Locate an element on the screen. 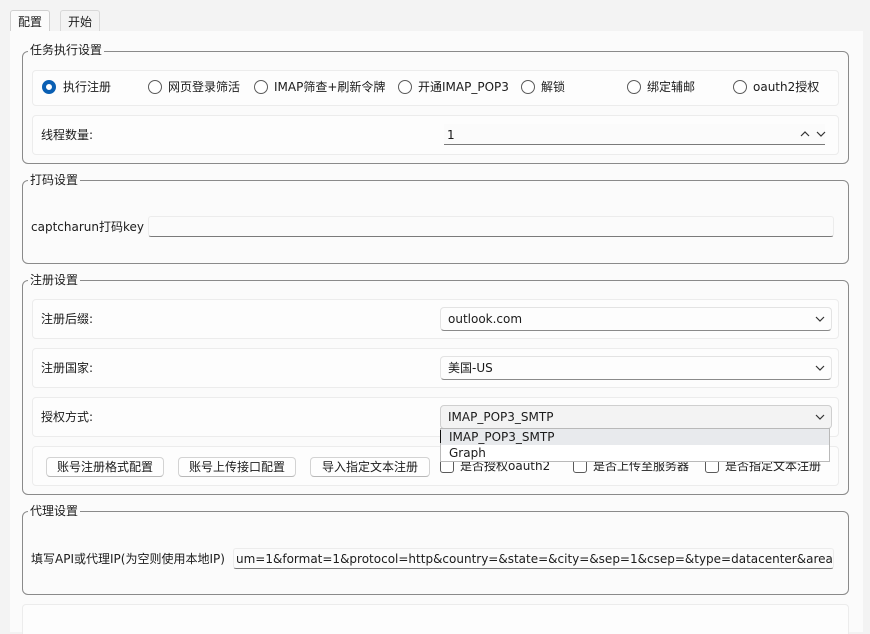 The image size is (870, 634). log-panel is located at coordinates (435, 619).